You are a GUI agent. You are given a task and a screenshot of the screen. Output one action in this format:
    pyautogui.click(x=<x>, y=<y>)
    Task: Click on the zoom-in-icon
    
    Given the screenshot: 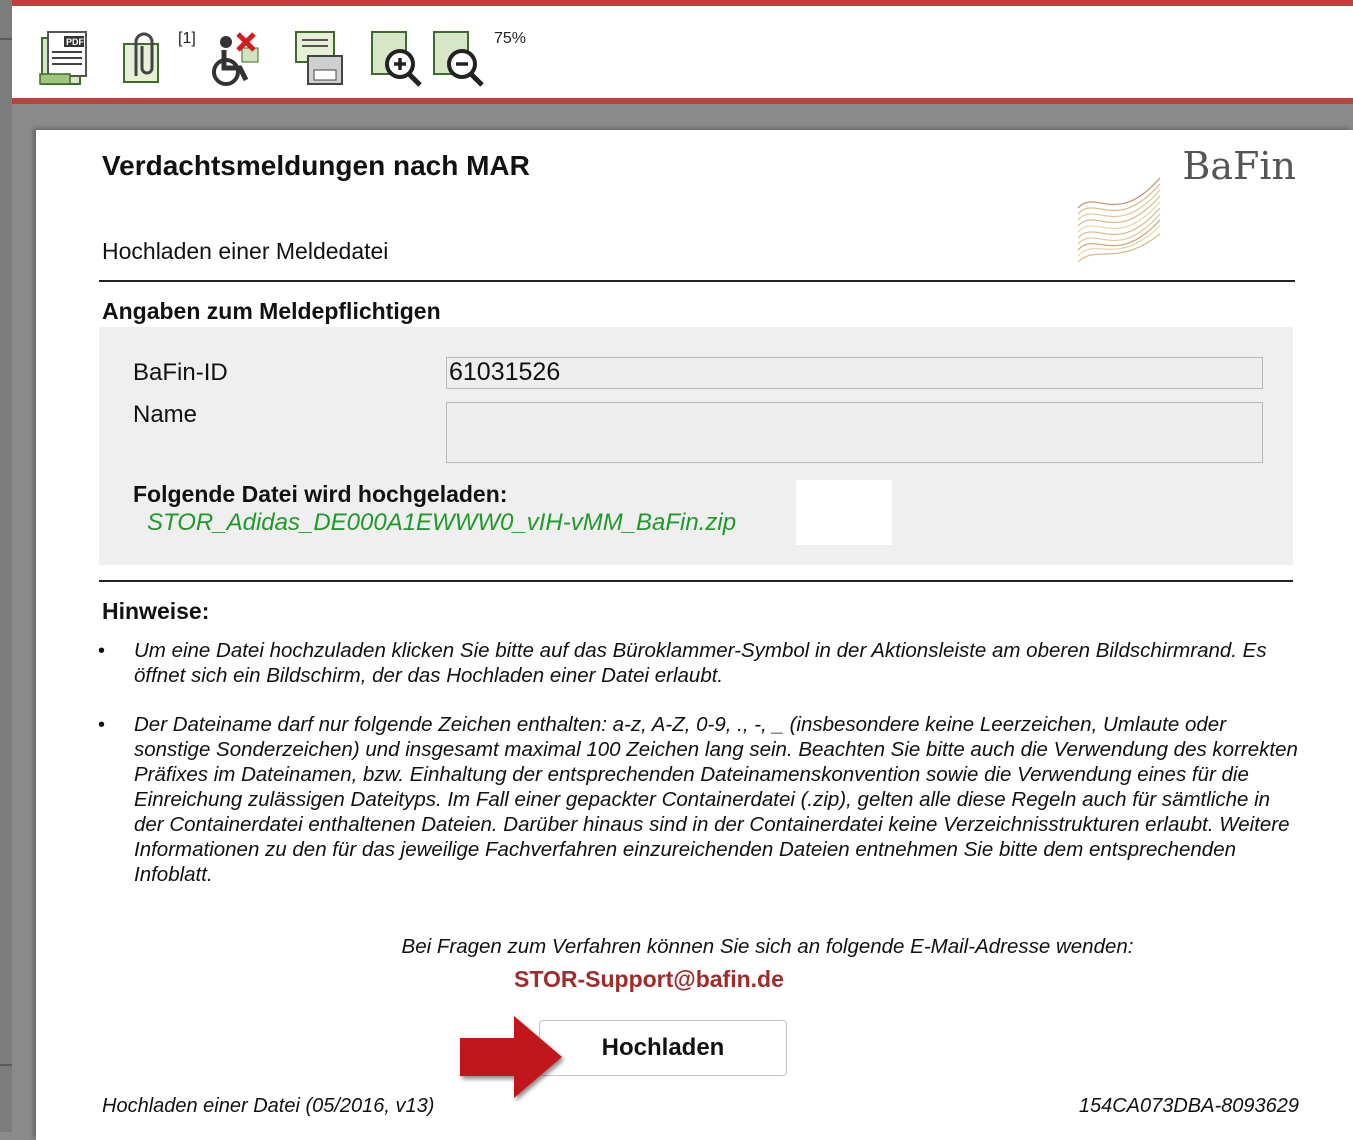 What is the action you would take?
    pyautogui.click(x=397, y=58)
    